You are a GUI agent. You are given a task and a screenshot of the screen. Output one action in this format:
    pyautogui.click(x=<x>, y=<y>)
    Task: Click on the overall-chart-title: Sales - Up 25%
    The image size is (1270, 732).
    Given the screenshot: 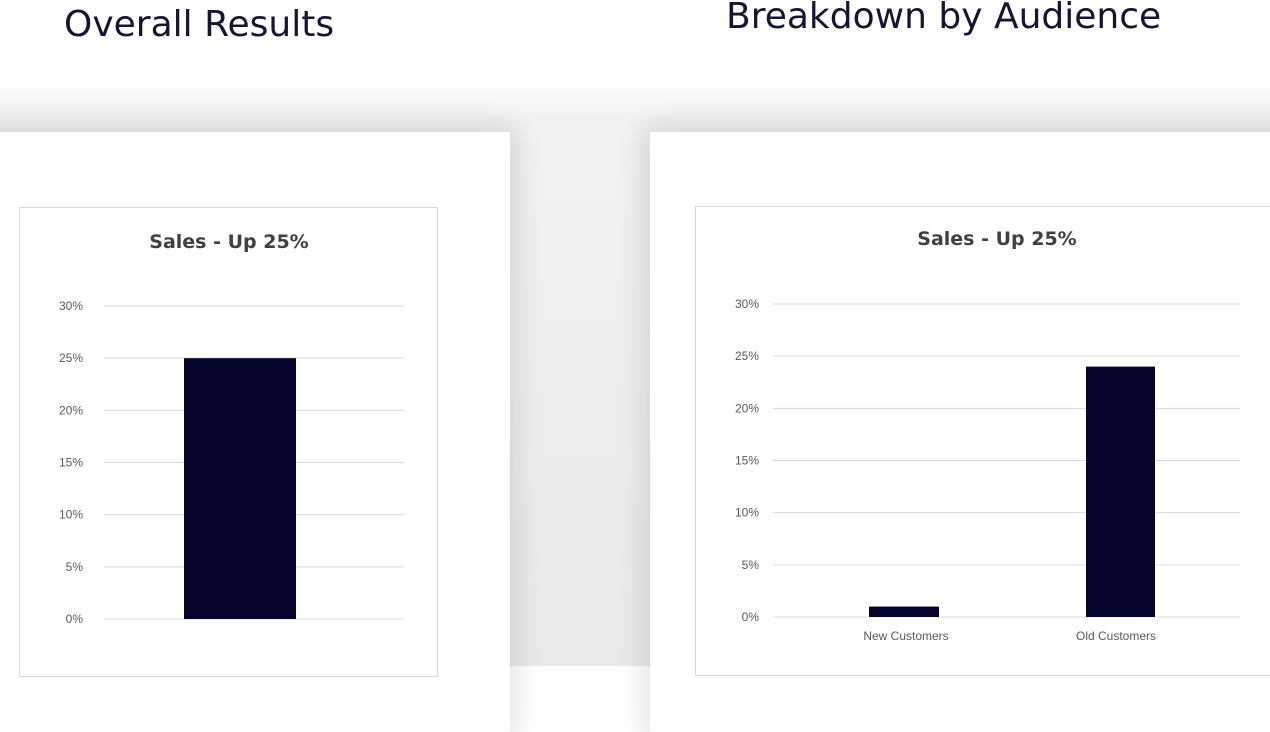 What is the action you would take?
    pyautogui.click(x=228, y=242)
    